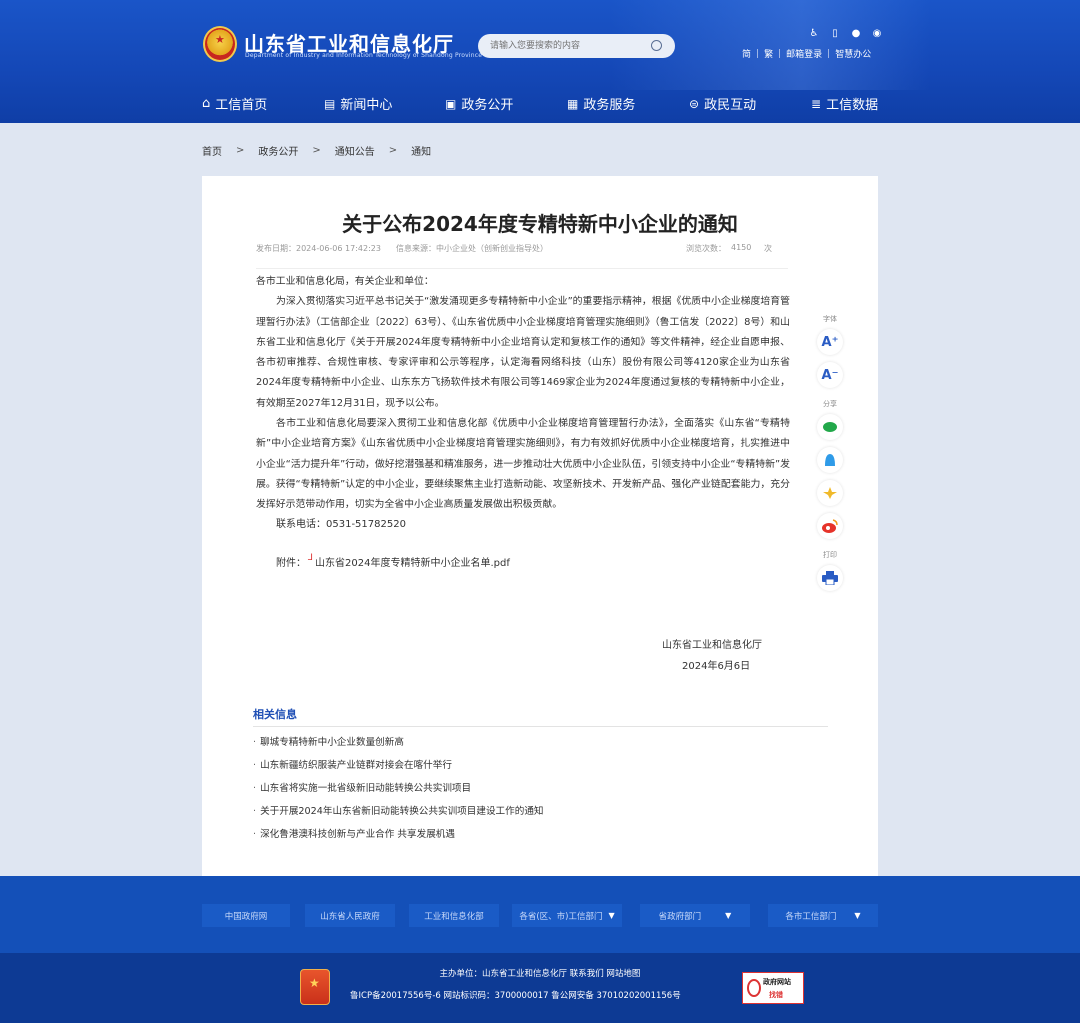  What do you see at coordinates (823, 915) in the screenshot?
I see `footer-select-city-depts: 各市工信部门 ▼` at bounding box center [823, 915].